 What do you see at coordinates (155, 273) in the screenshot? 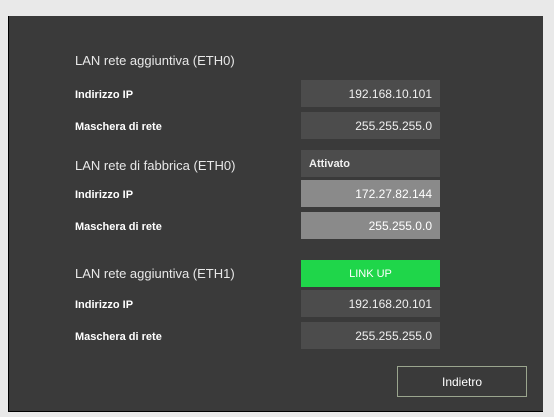
I see `section-title-eth1-additional: LAN rete aggiuntiva (ETH1)` at bounding box center [155, 273].